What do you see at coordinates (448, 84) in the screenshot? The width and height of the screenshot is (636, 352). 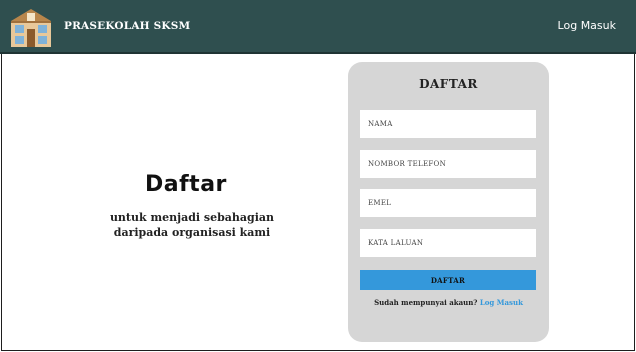 I see `form-title: DAFTAR` at bounding box center [448, 84].